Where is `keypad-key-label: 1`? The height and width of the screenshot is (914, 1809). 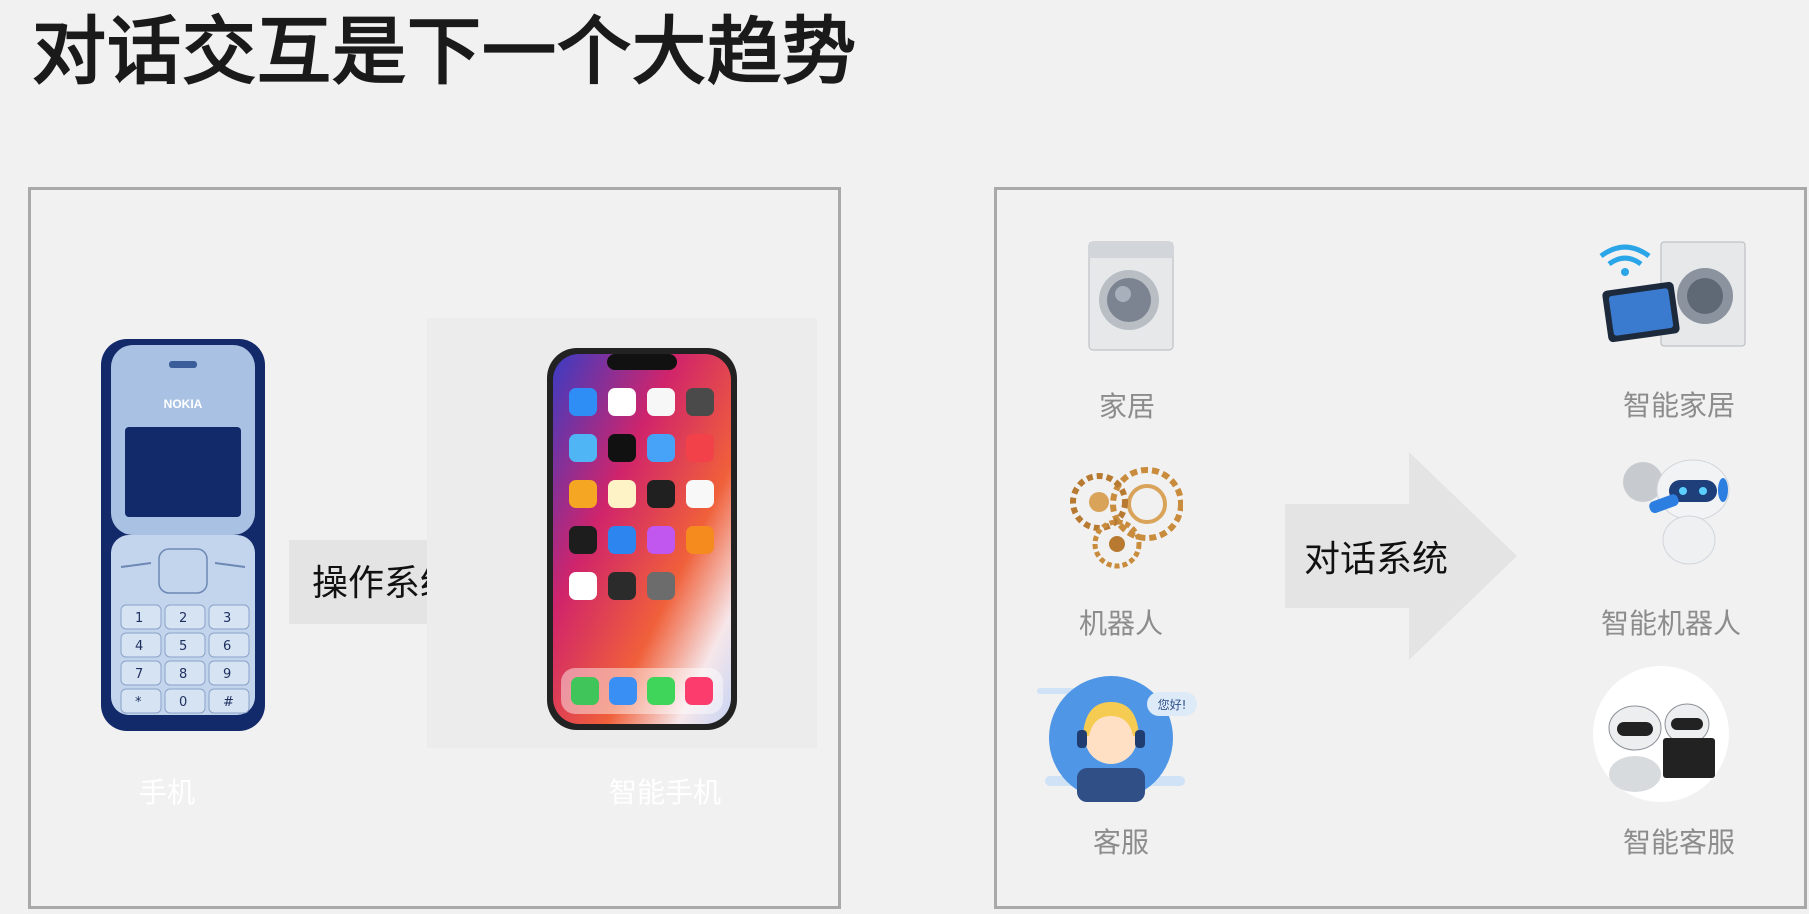
keypad-key-label: 1 is located at coordinates (139, 618).